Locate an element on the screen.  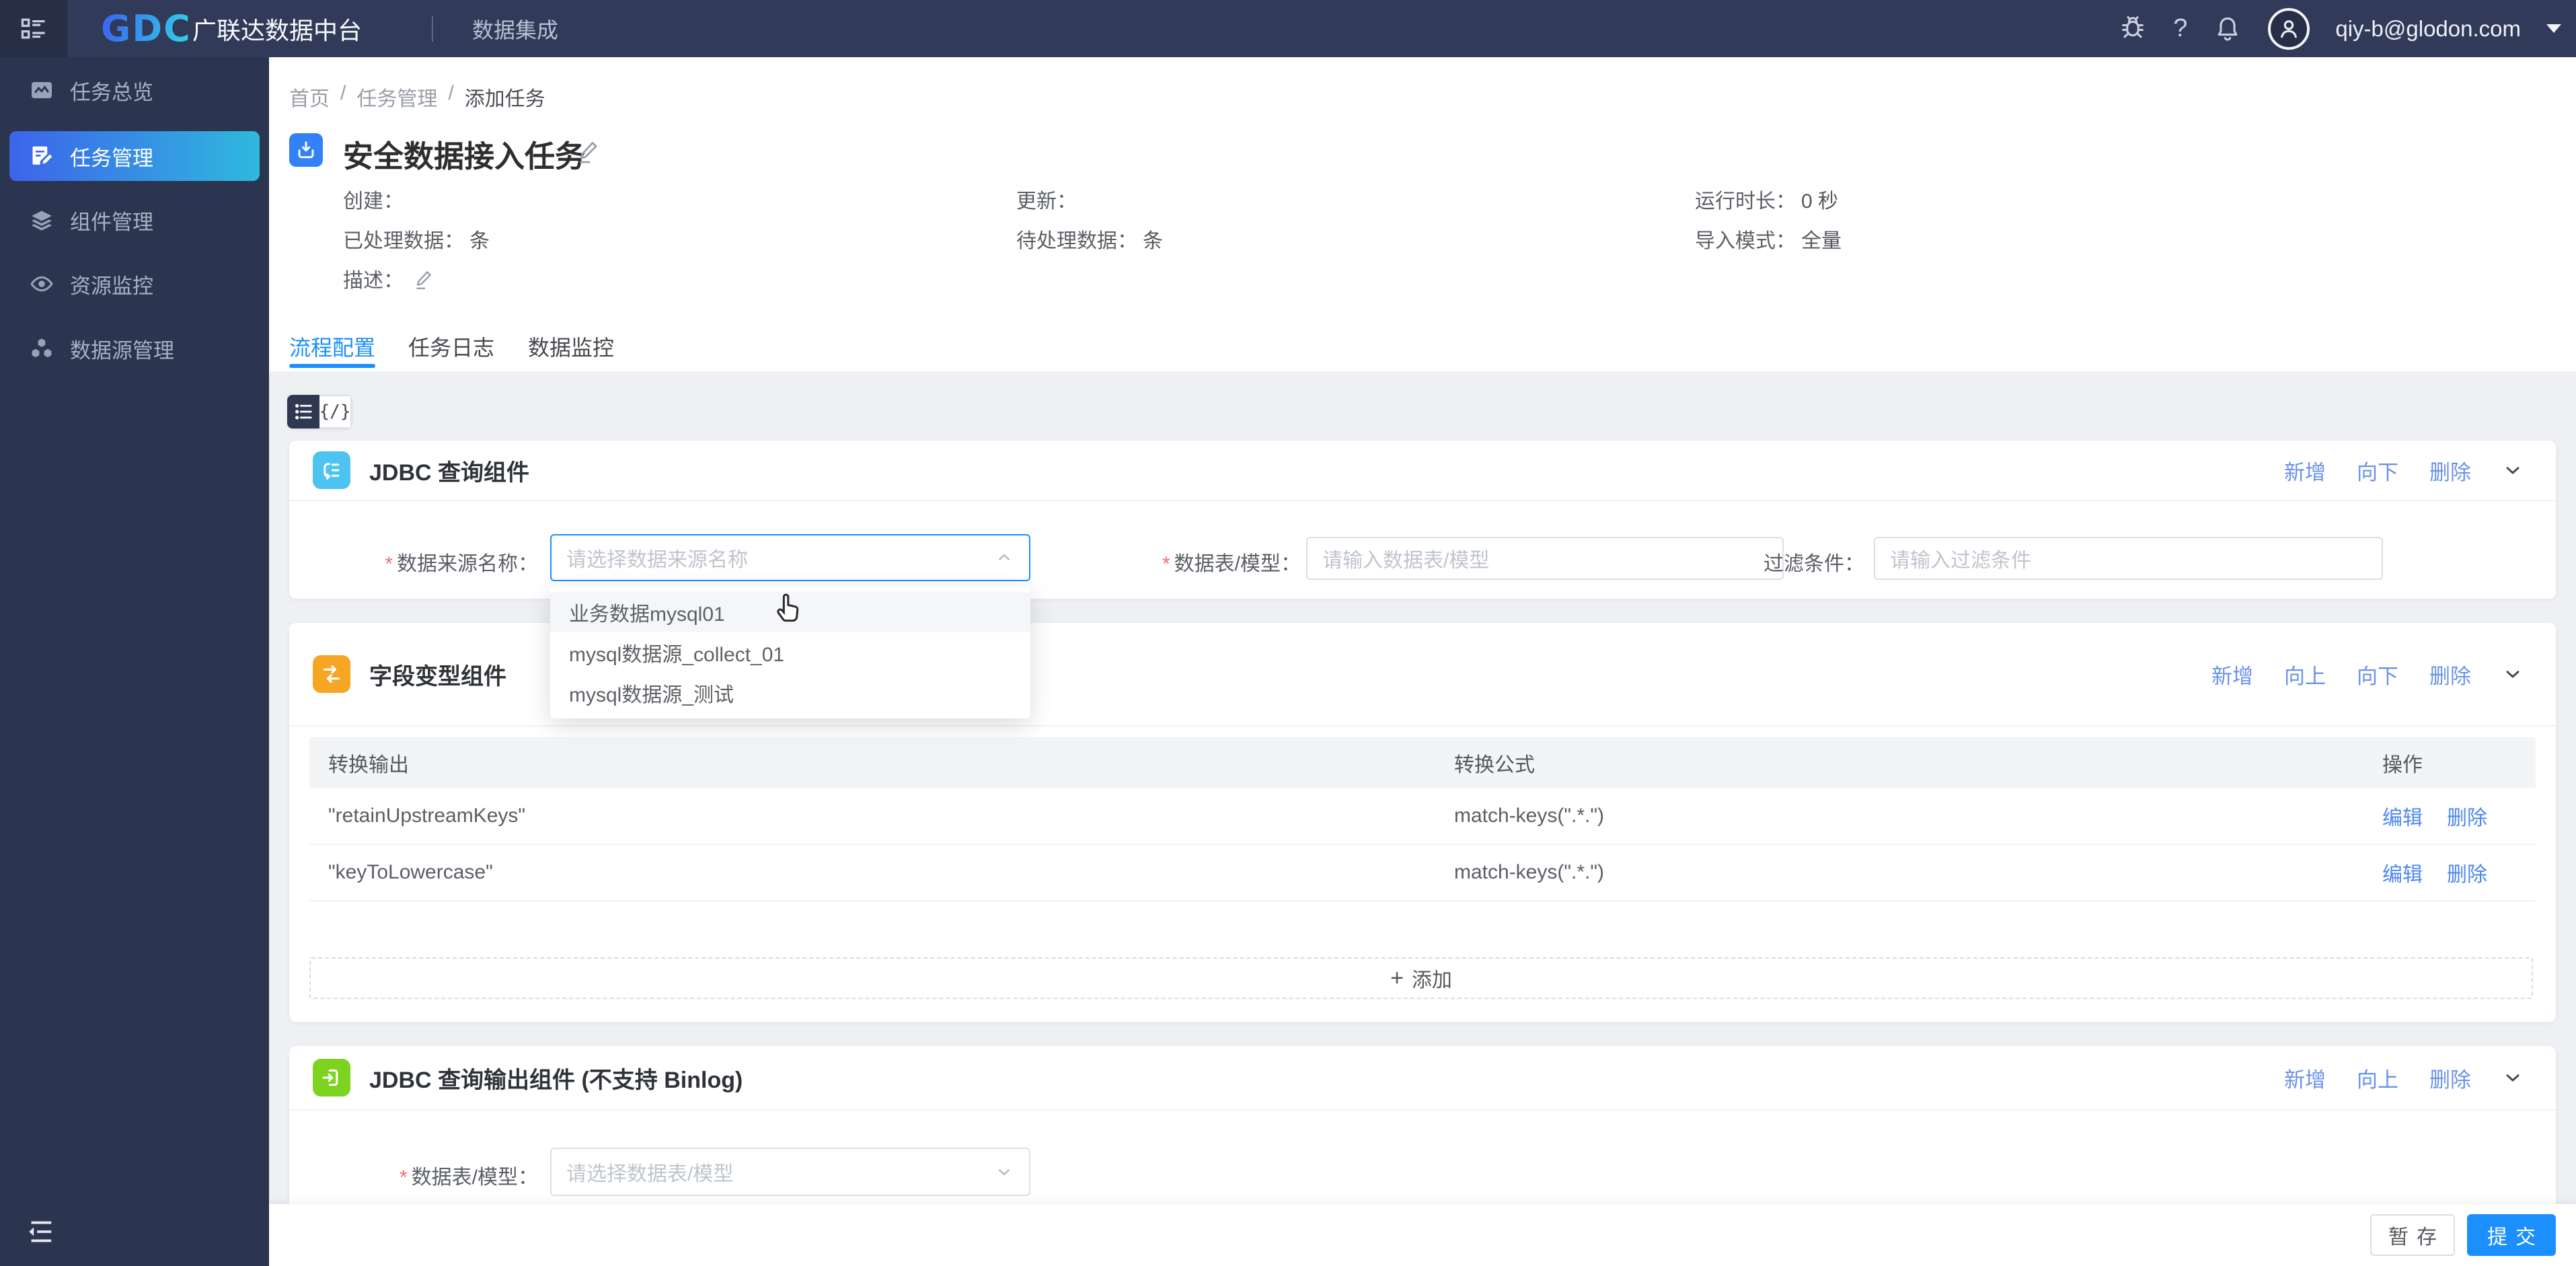
user-menu-caret-icon is located at coordinates (2553, 28).